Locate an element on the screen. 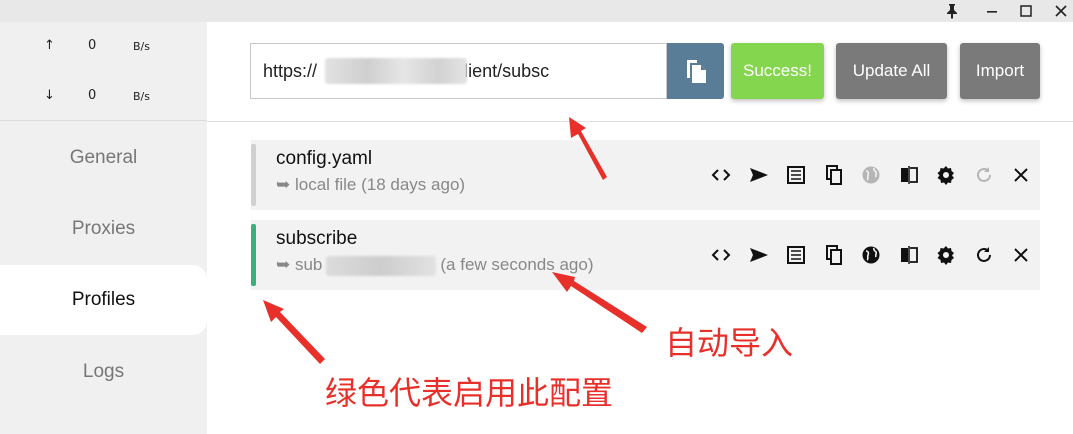 Image resolution: width=1073 pixels, height=434 pixels. traffic-panel: ↑ 0 B/s ↓ 0 B/s is located at coordinates (103, 71).